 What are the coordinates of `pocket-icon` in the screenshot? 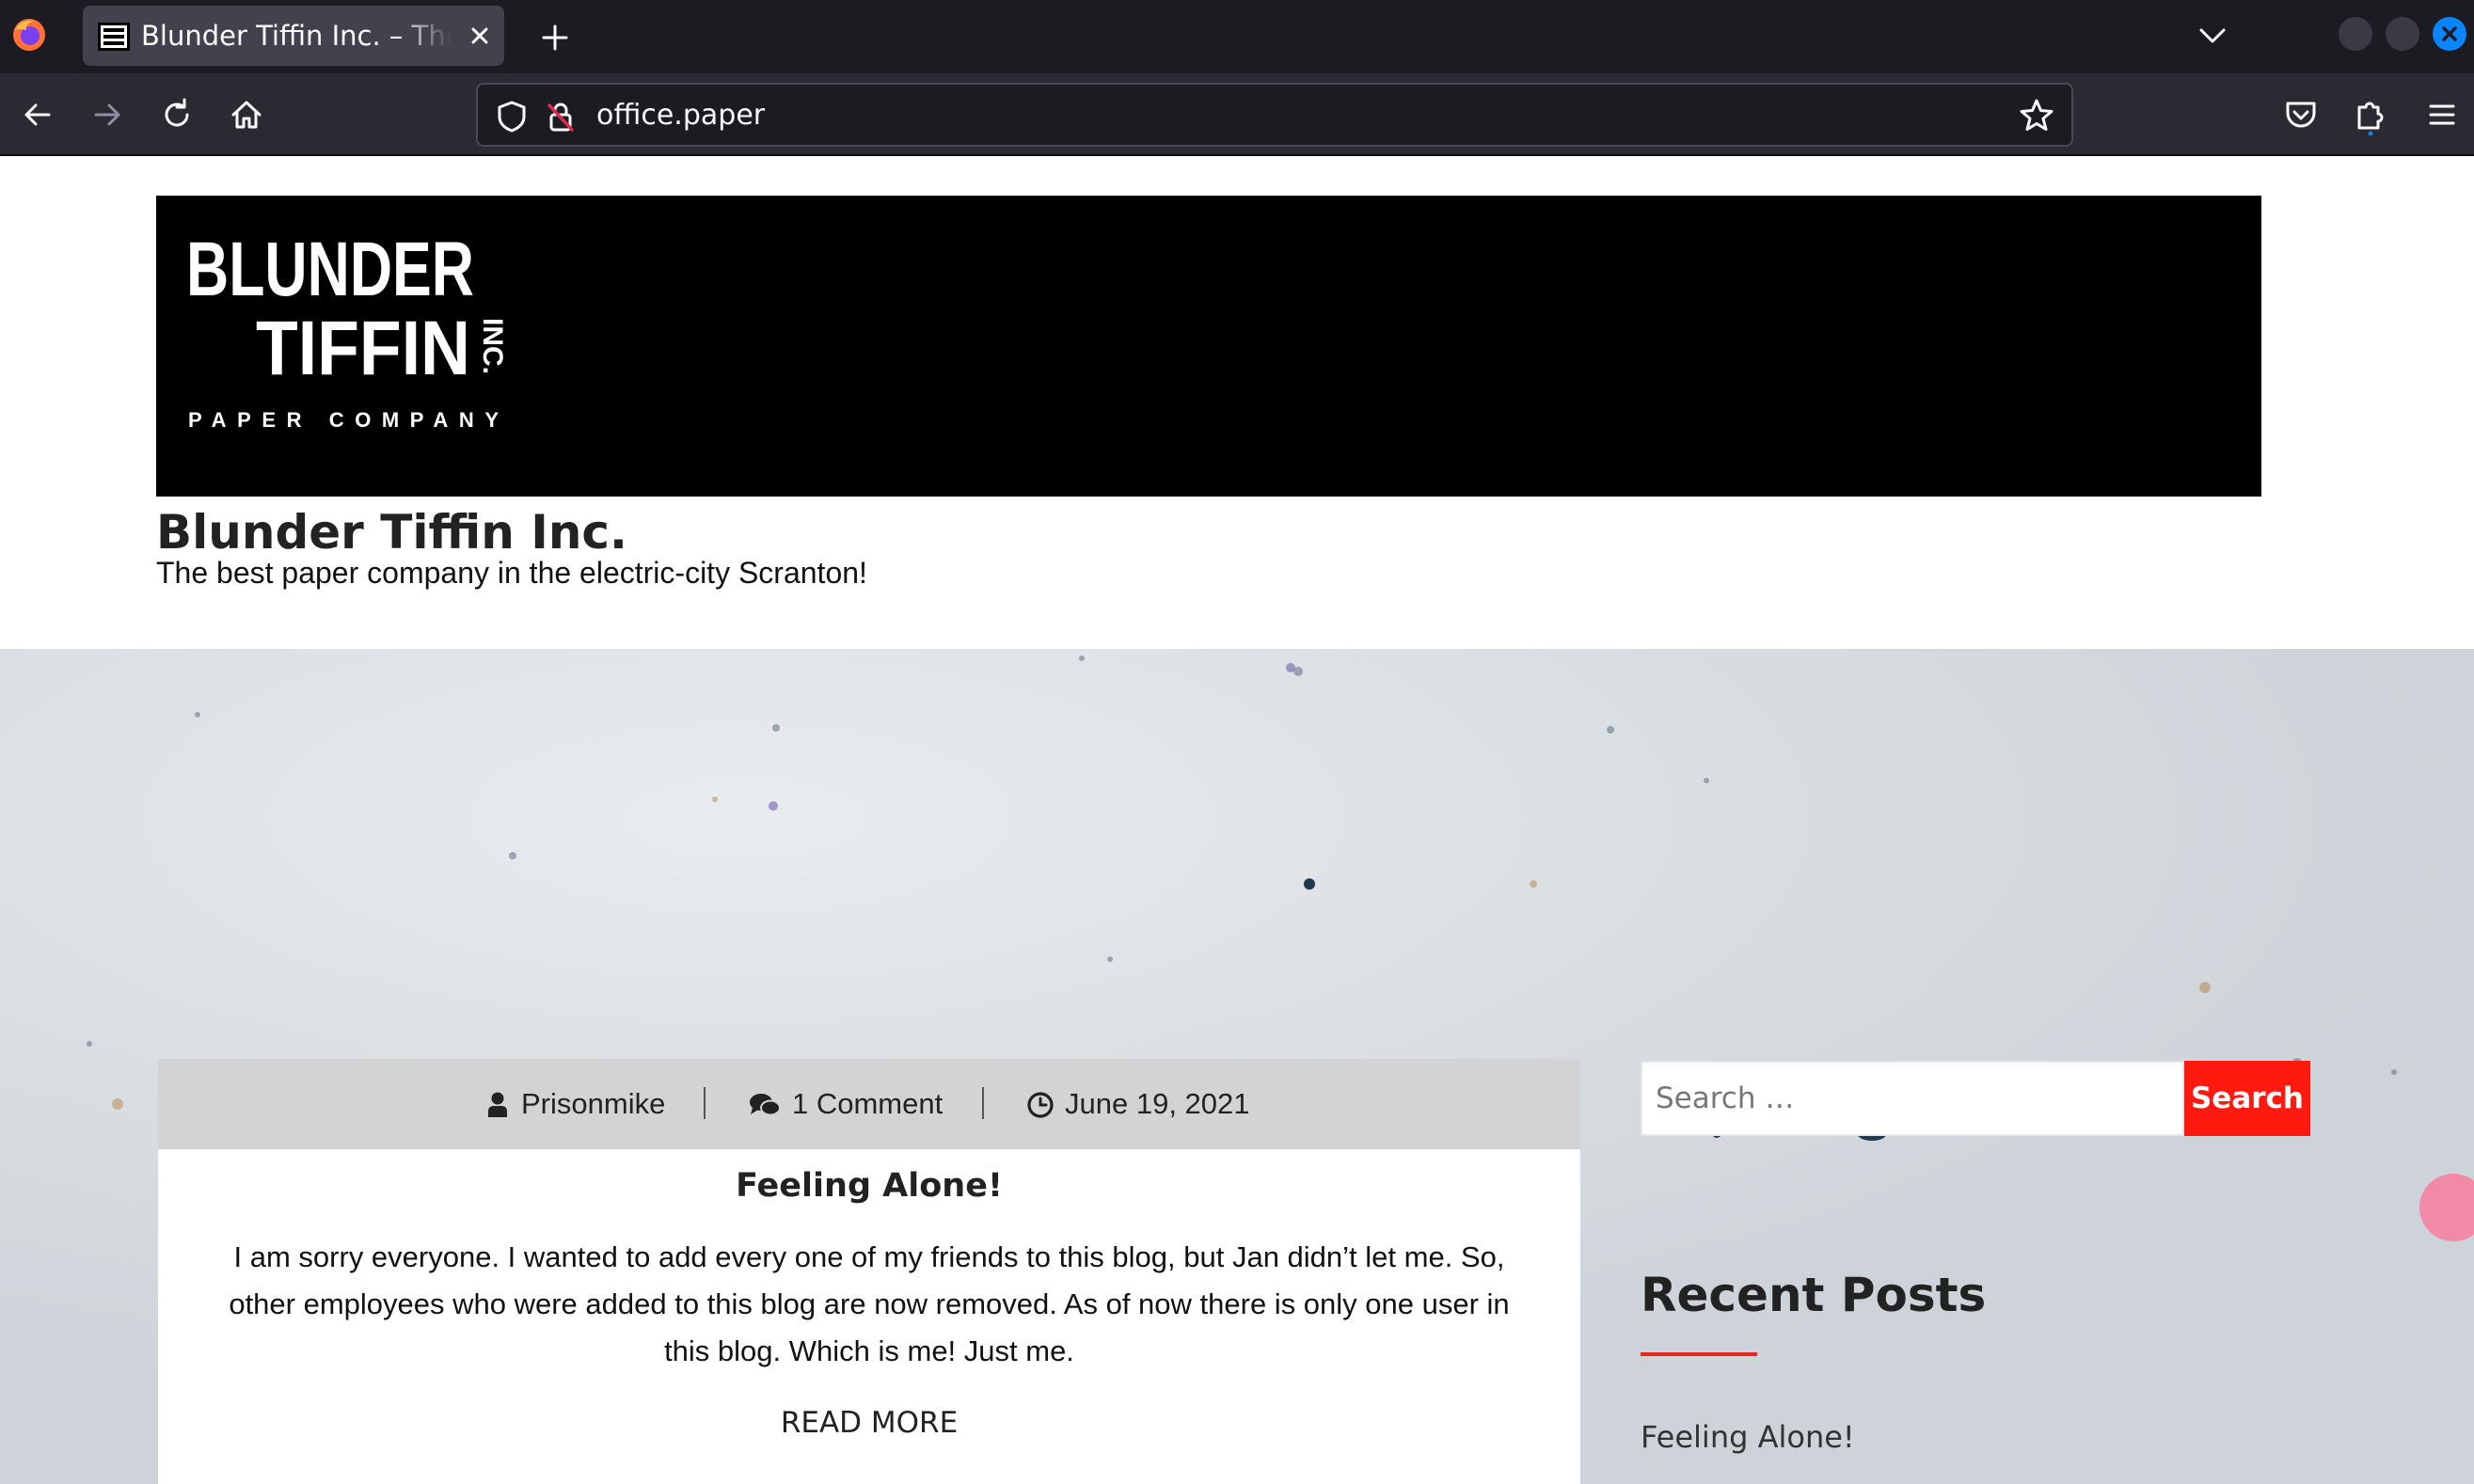 It's located at (2301, 114).